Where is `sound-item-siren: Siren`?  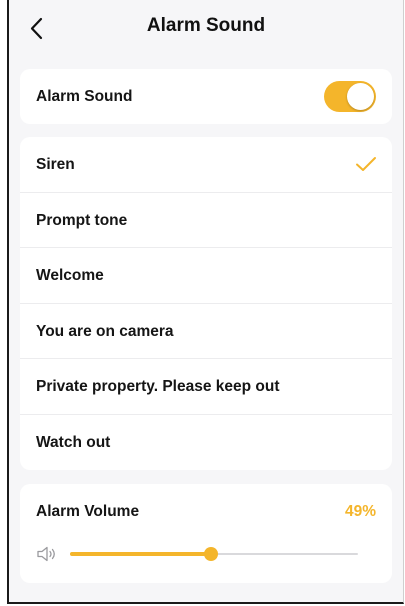
sound-item-siren: Siren is located at coordinates (206, 165).